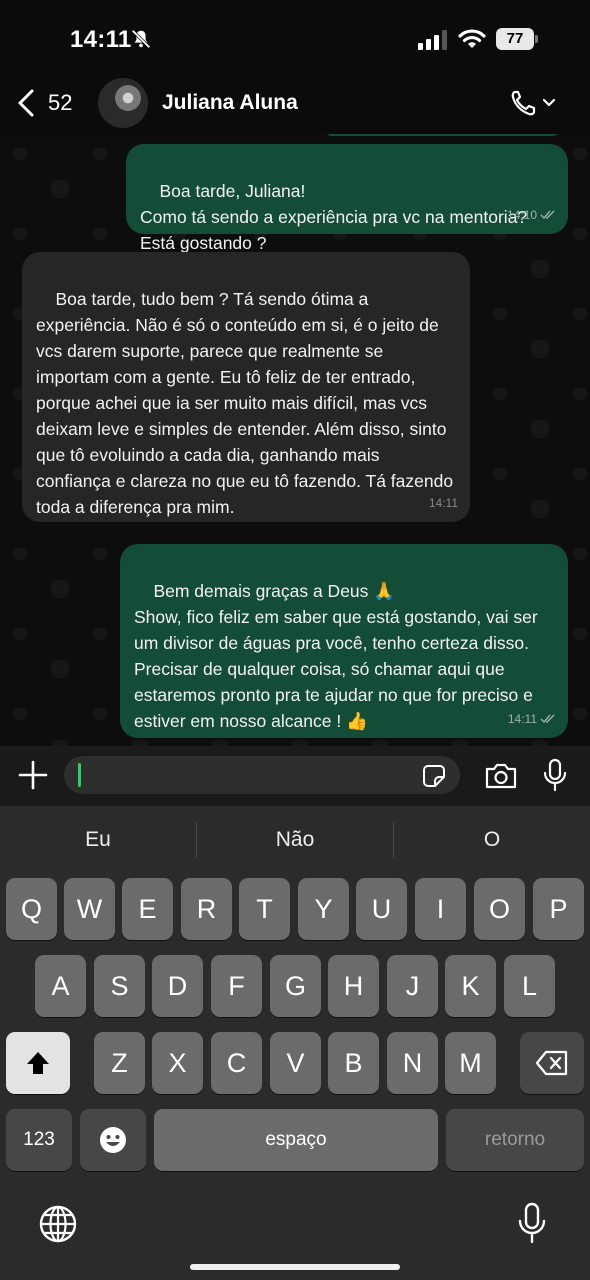 Image resolution: width=590 pixels, height=1280 pixels. What do you see at coordinates (440, 909) in the screenshot?
I see `key-i: I` at bounding box center [440, 909].